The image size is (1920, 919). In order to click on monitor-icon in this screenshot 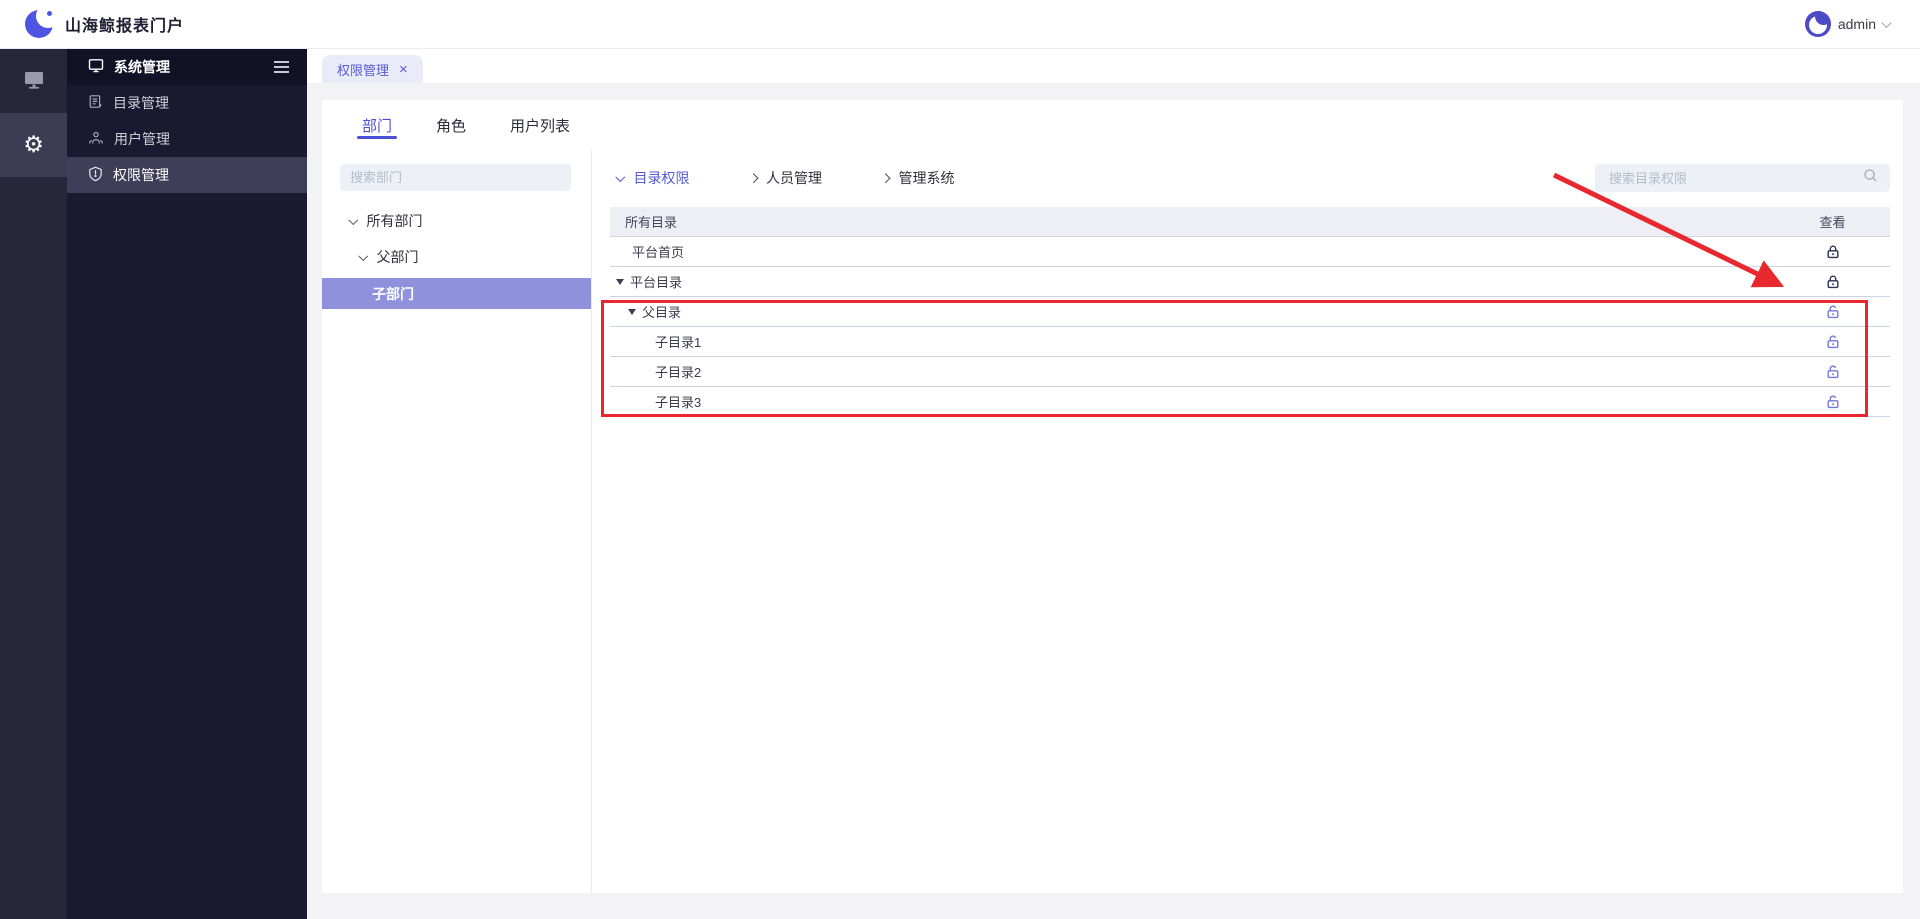, I will do `click(34, 81)`.